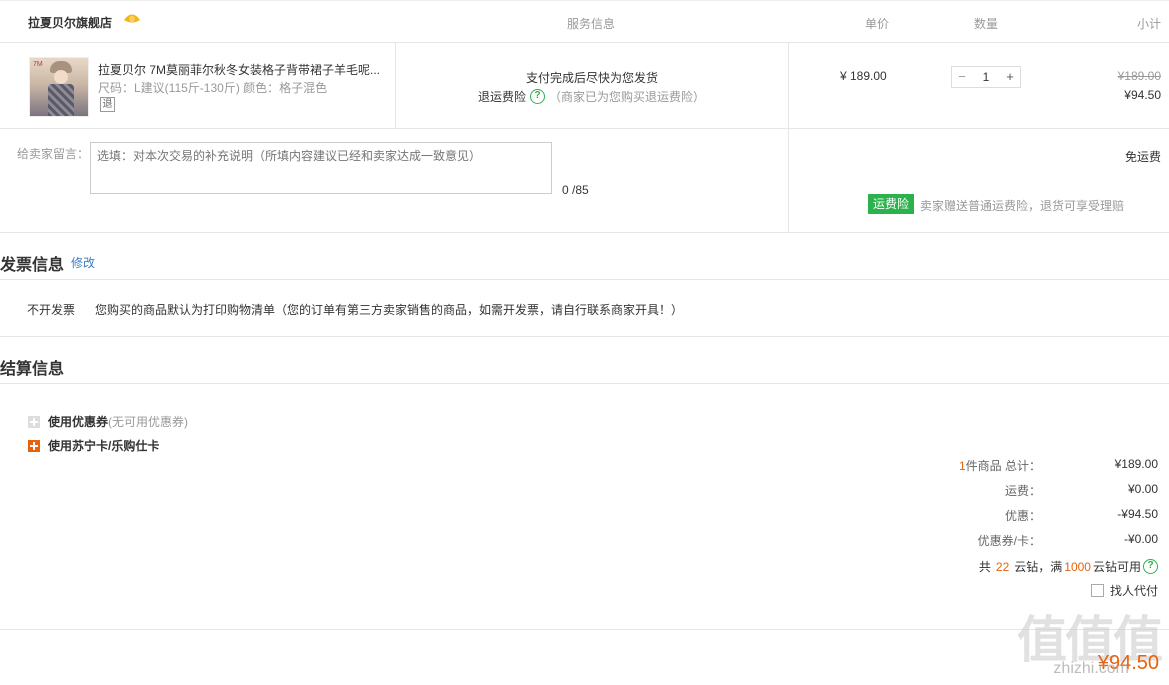  I want to click on voucher-value: -¥0.00, so click(1140, 539).